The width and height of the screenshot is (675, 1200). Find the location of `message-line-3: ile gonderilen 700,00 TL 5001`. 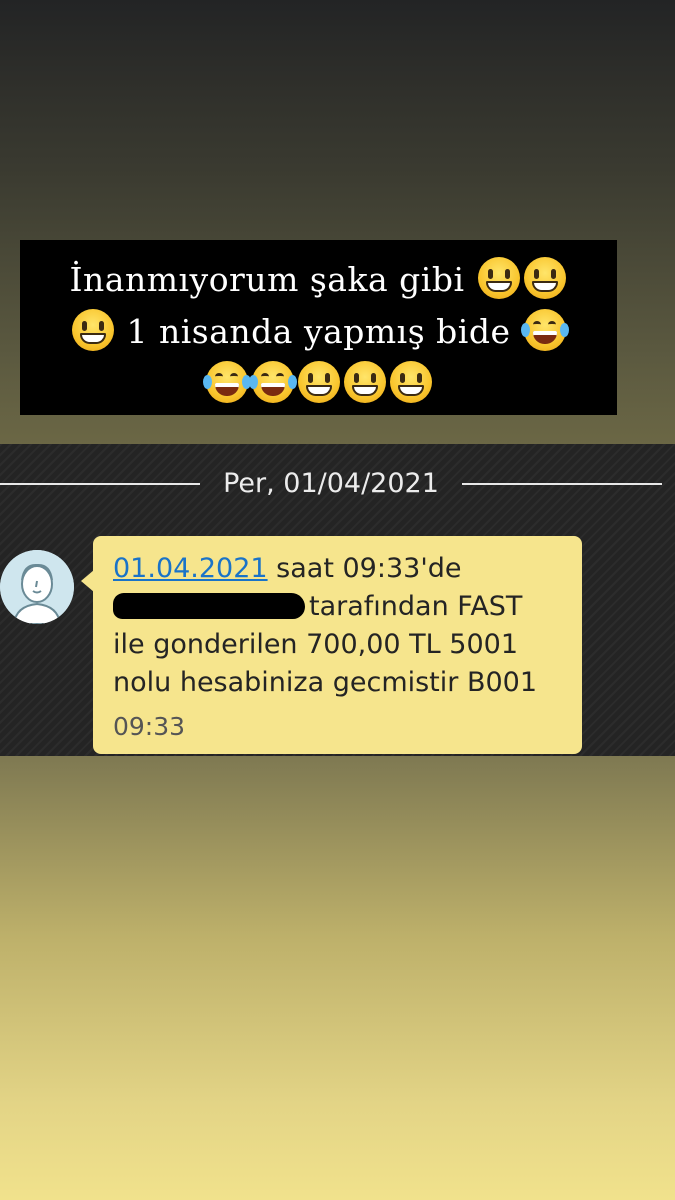

message-line-3: ile gonderilen 700,00 TL 5001 is located at coordinates (316, 644).